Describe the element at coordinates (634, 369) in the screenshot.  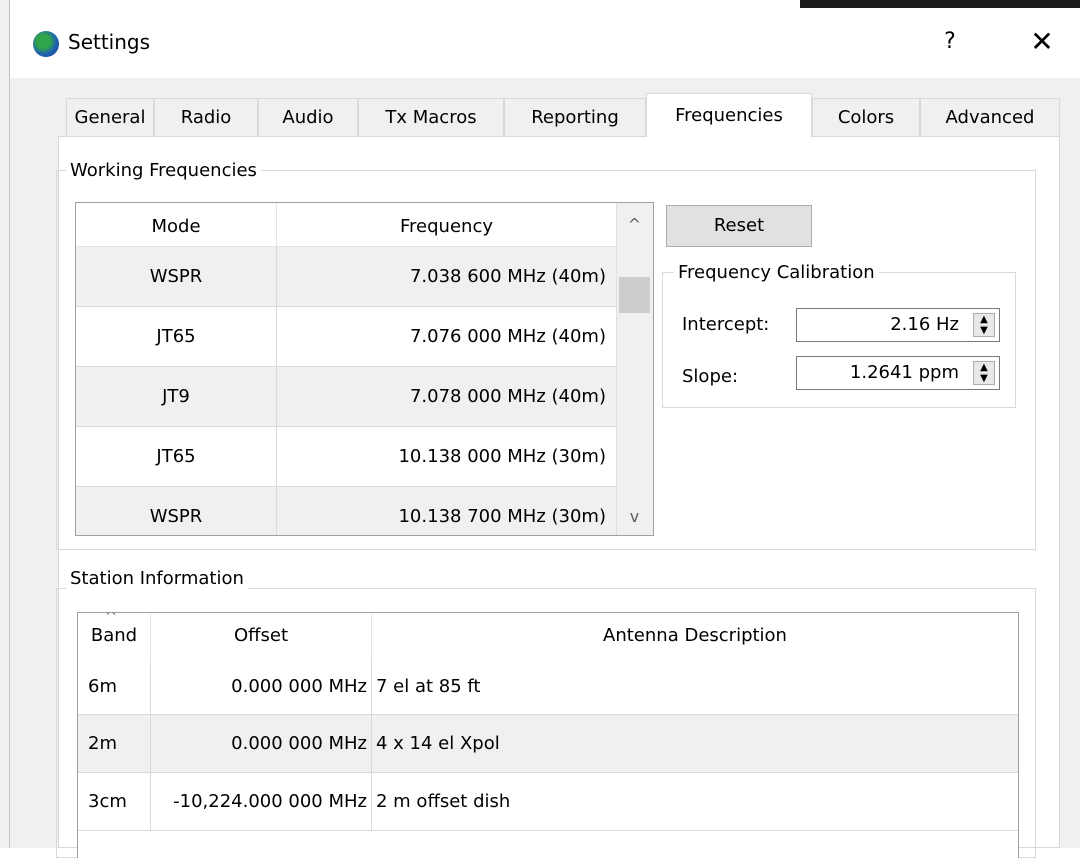
I see `vertical-scrollbar` at that location.